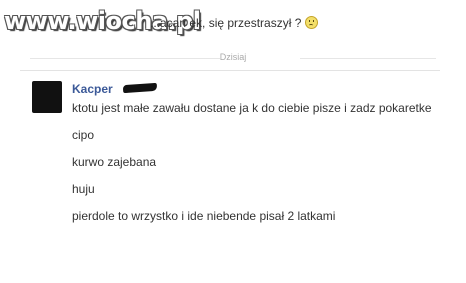  Describe the element at coordinates (368, 58) in the screenshot. I see `divider-line-right` at that location.